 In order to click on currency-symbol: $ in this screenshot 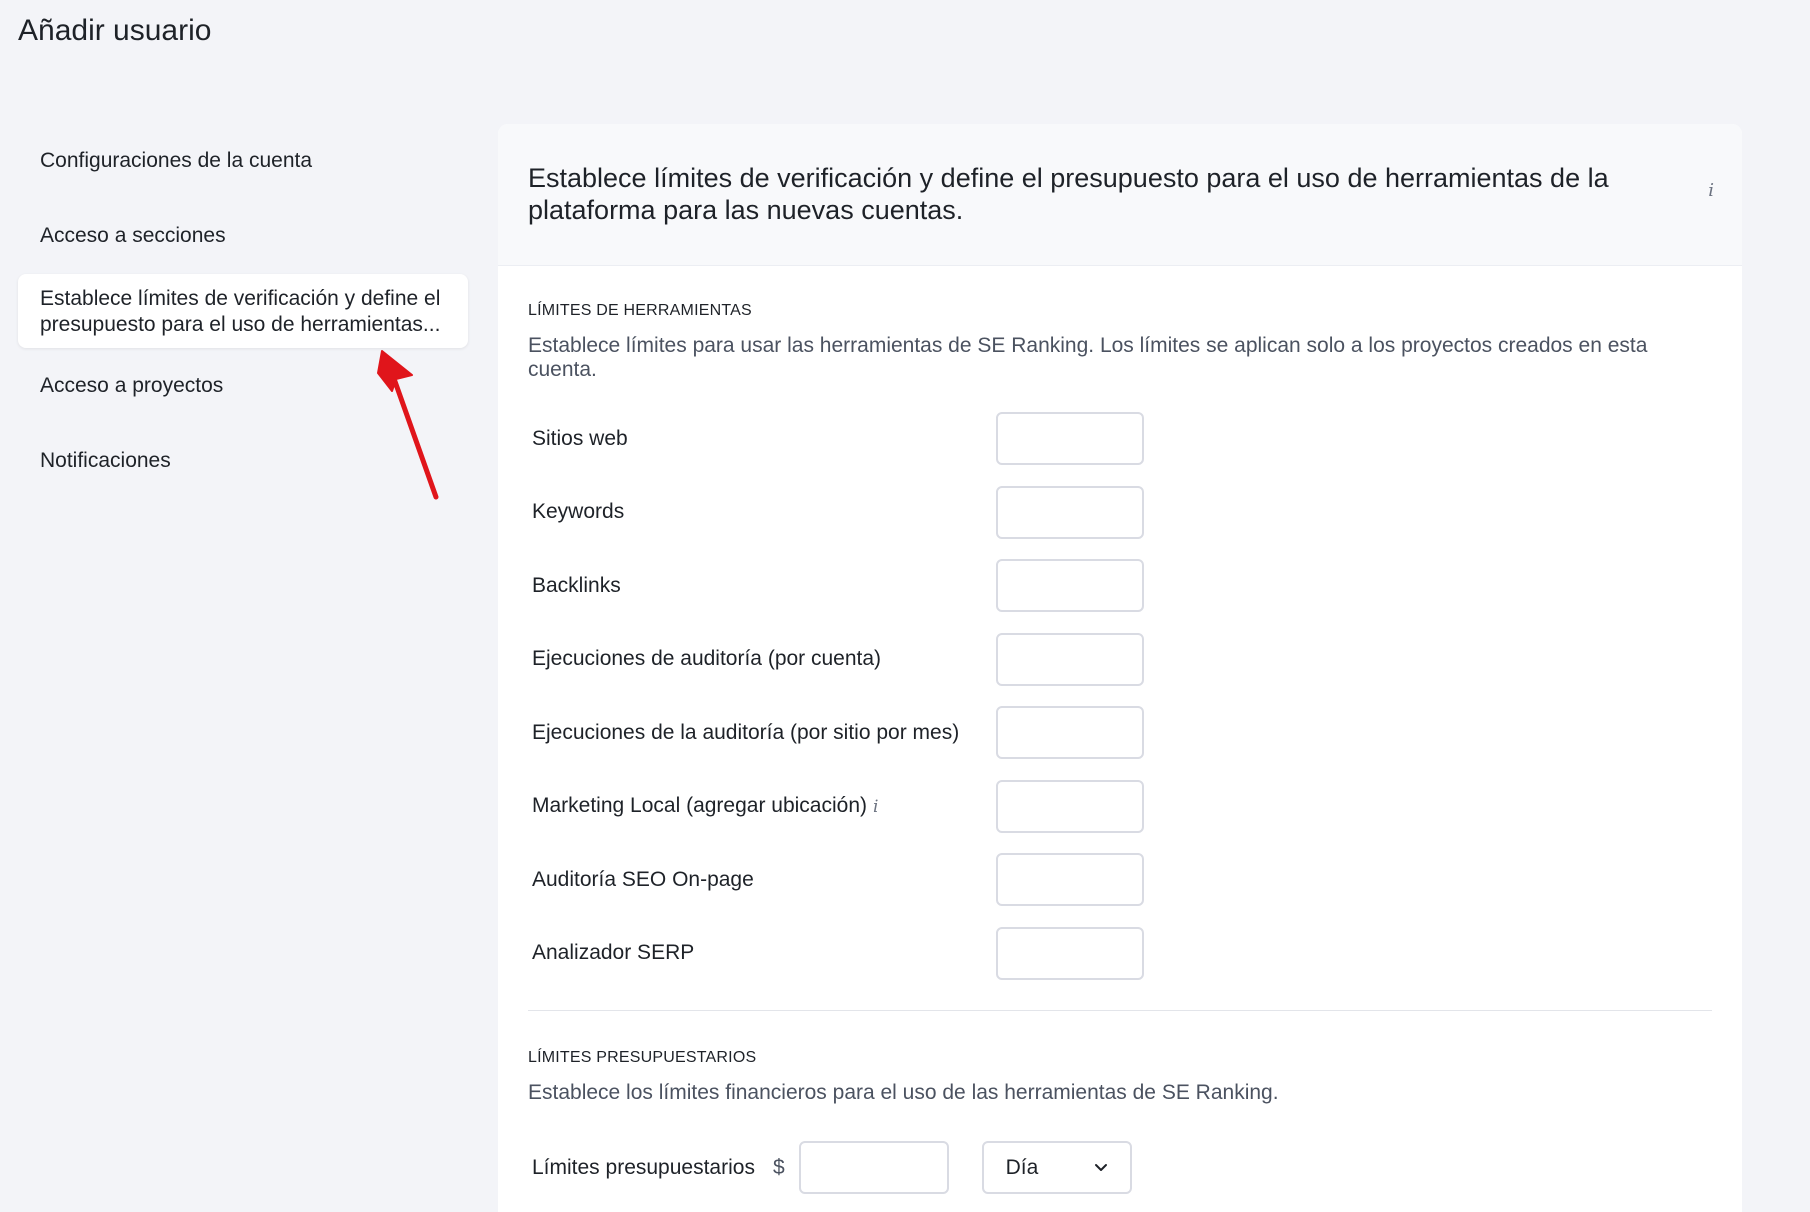, I will do `click(778, 1167)`.